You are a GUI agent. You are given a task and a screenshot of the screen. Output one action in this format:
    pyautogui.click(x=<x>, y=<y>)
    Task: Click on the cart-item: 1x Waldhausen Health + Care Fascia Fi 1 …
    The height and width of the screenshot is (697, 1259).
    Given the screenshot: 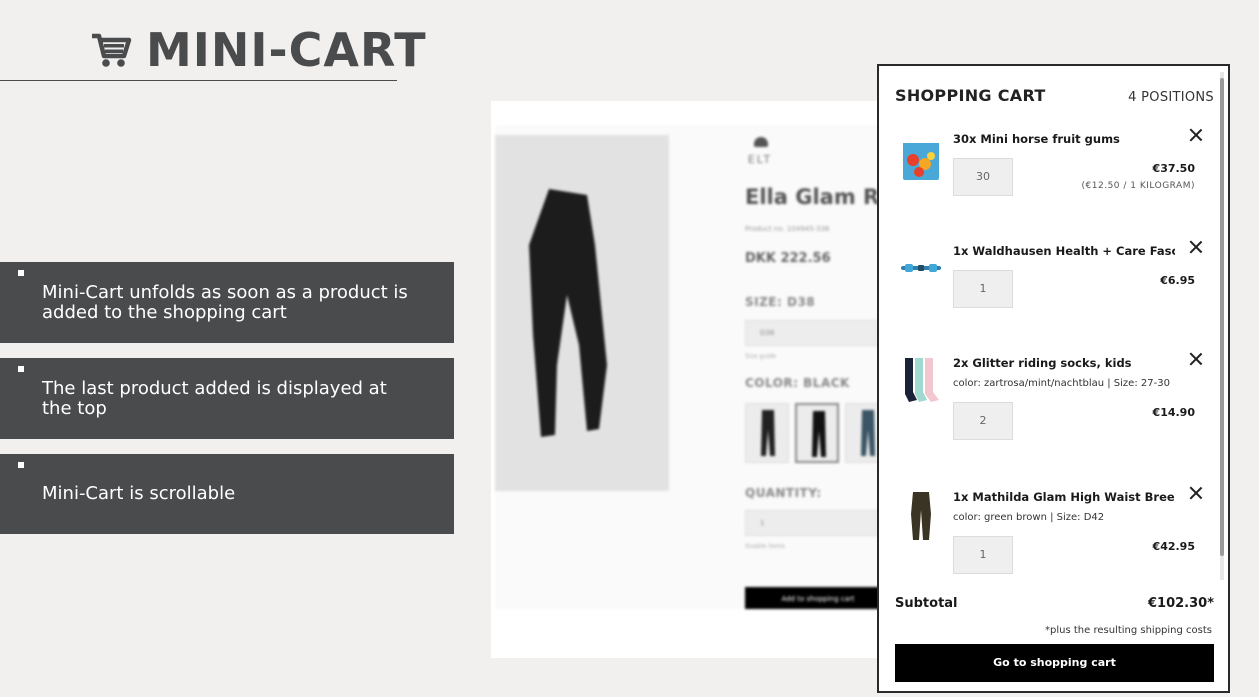 What is the action you would take?
    pyautogui.click(x=1045, y=289)
    